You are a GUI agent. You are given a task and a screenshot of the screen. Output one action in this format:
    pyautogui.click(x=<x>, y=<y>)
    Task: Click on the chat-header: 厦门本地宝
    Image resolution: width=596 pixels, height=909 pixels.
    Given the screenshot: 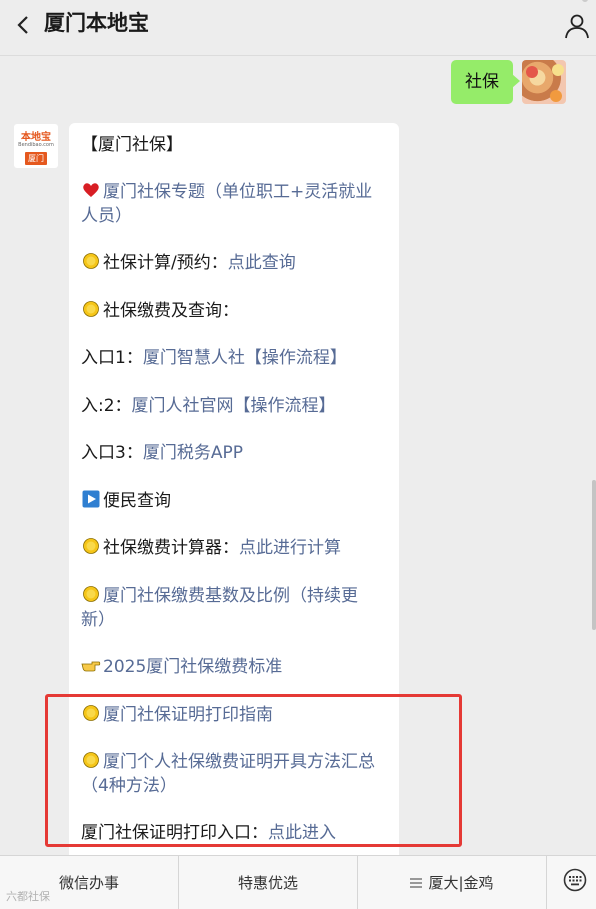 What is the action you would take?
    pyautogui.click(x=298, y=28)
    